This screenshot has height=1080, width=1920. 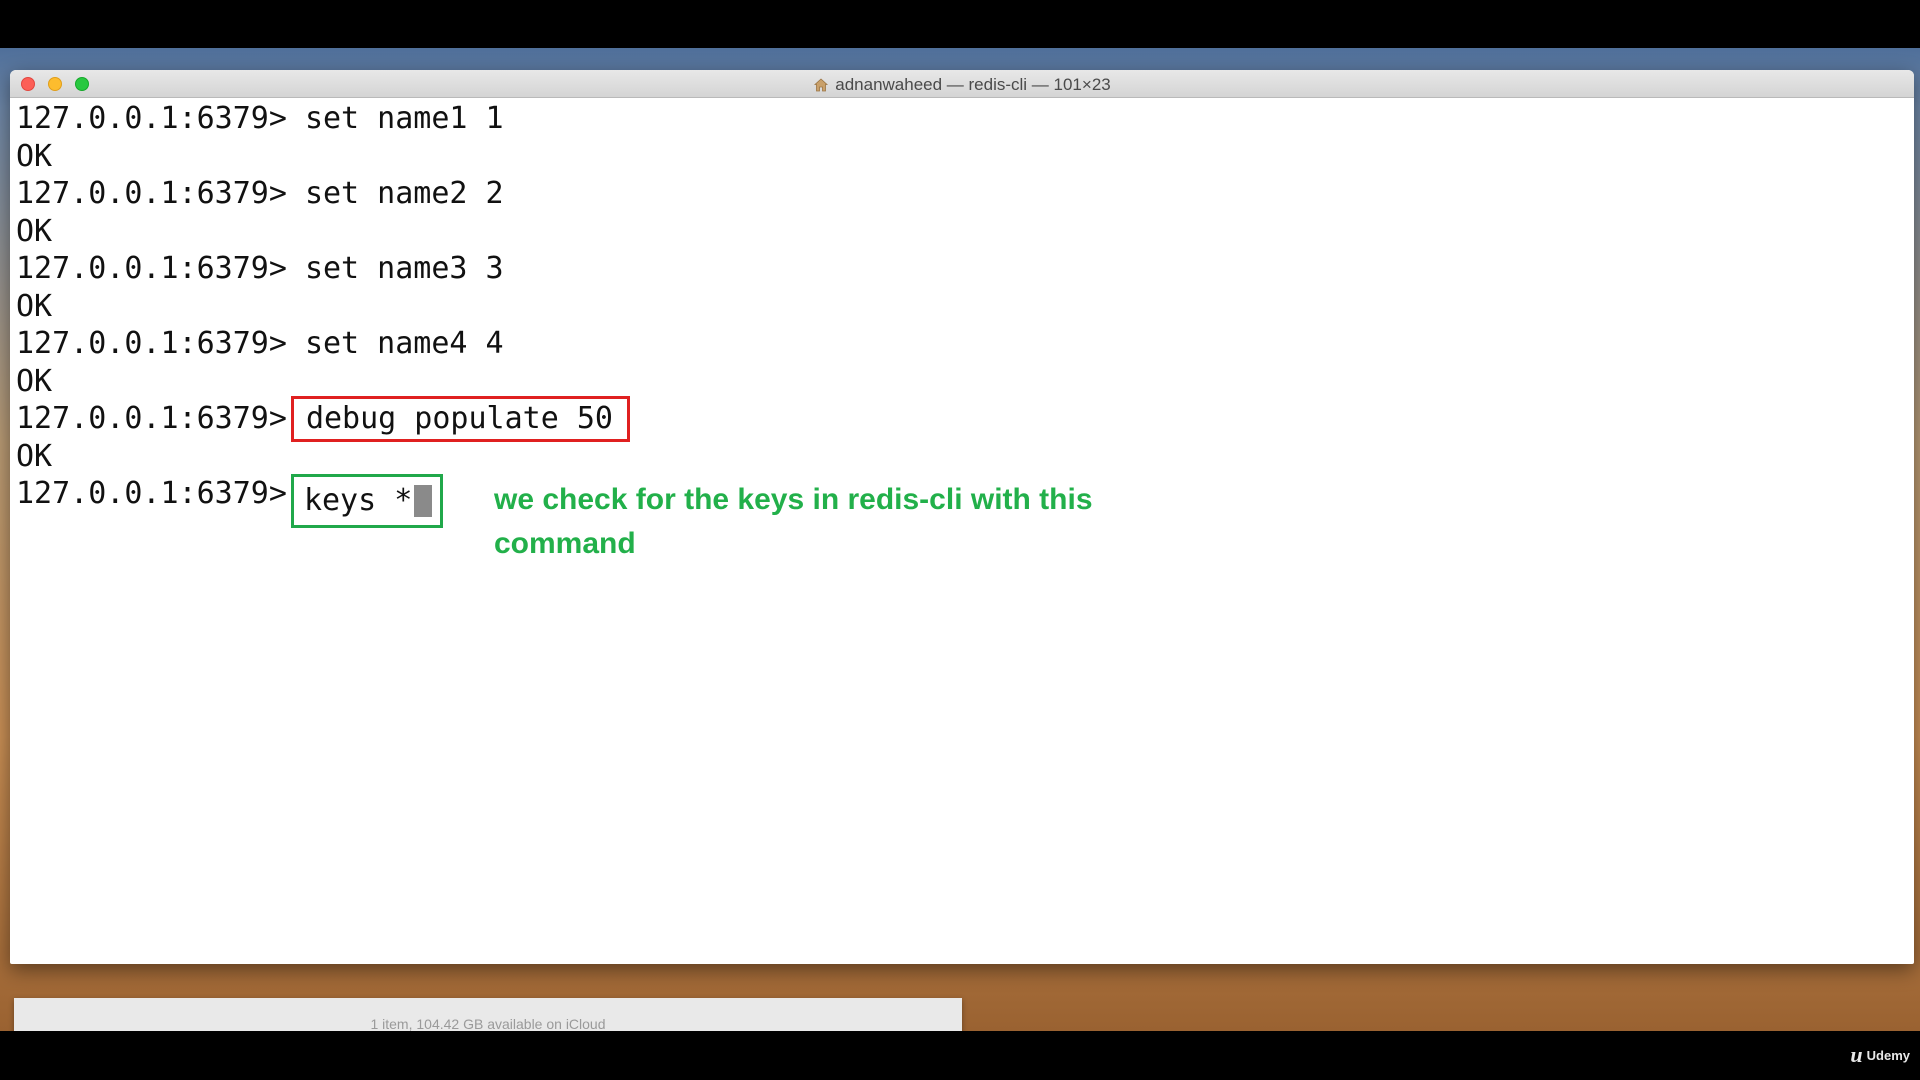 I want to click on terminal-line: 127.0.0.1:6379> set name3 3, so click(x=965, y=269).